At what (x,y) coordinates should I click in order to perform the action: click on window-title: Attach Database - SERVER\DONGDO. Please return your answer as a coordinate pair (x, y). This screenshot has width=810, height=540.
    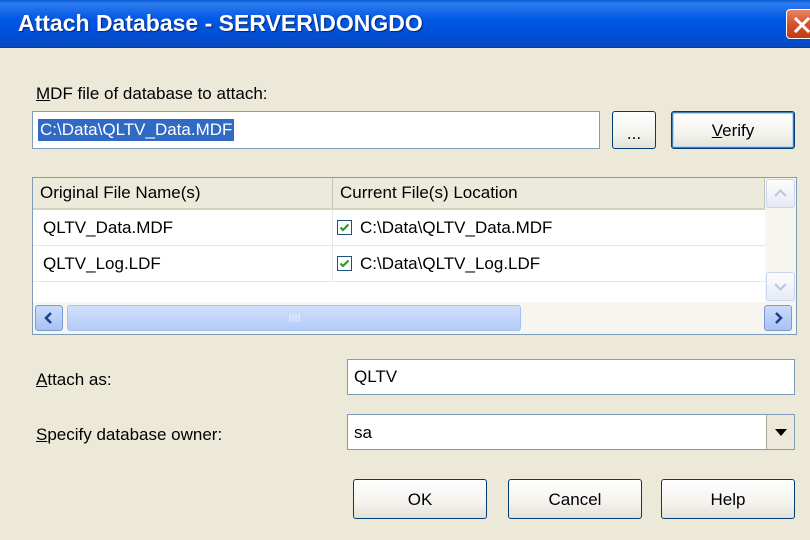
    Looking at the image, I should click on (220, 23).